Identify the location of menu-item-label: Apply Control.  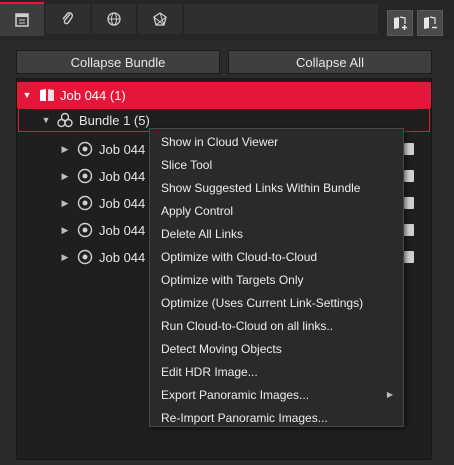
(197, 210).